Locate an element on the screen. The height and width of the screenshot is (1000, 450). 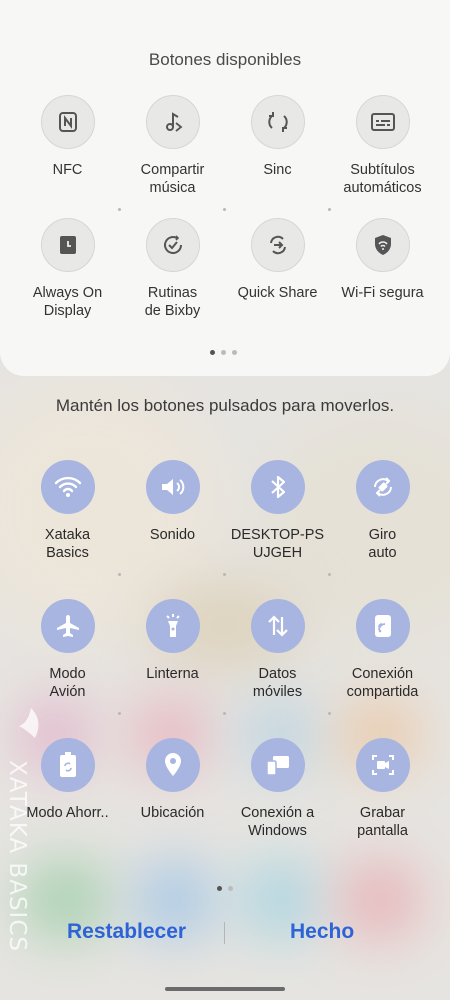
tile-label: Sonido is located at coordinates (172, 535).